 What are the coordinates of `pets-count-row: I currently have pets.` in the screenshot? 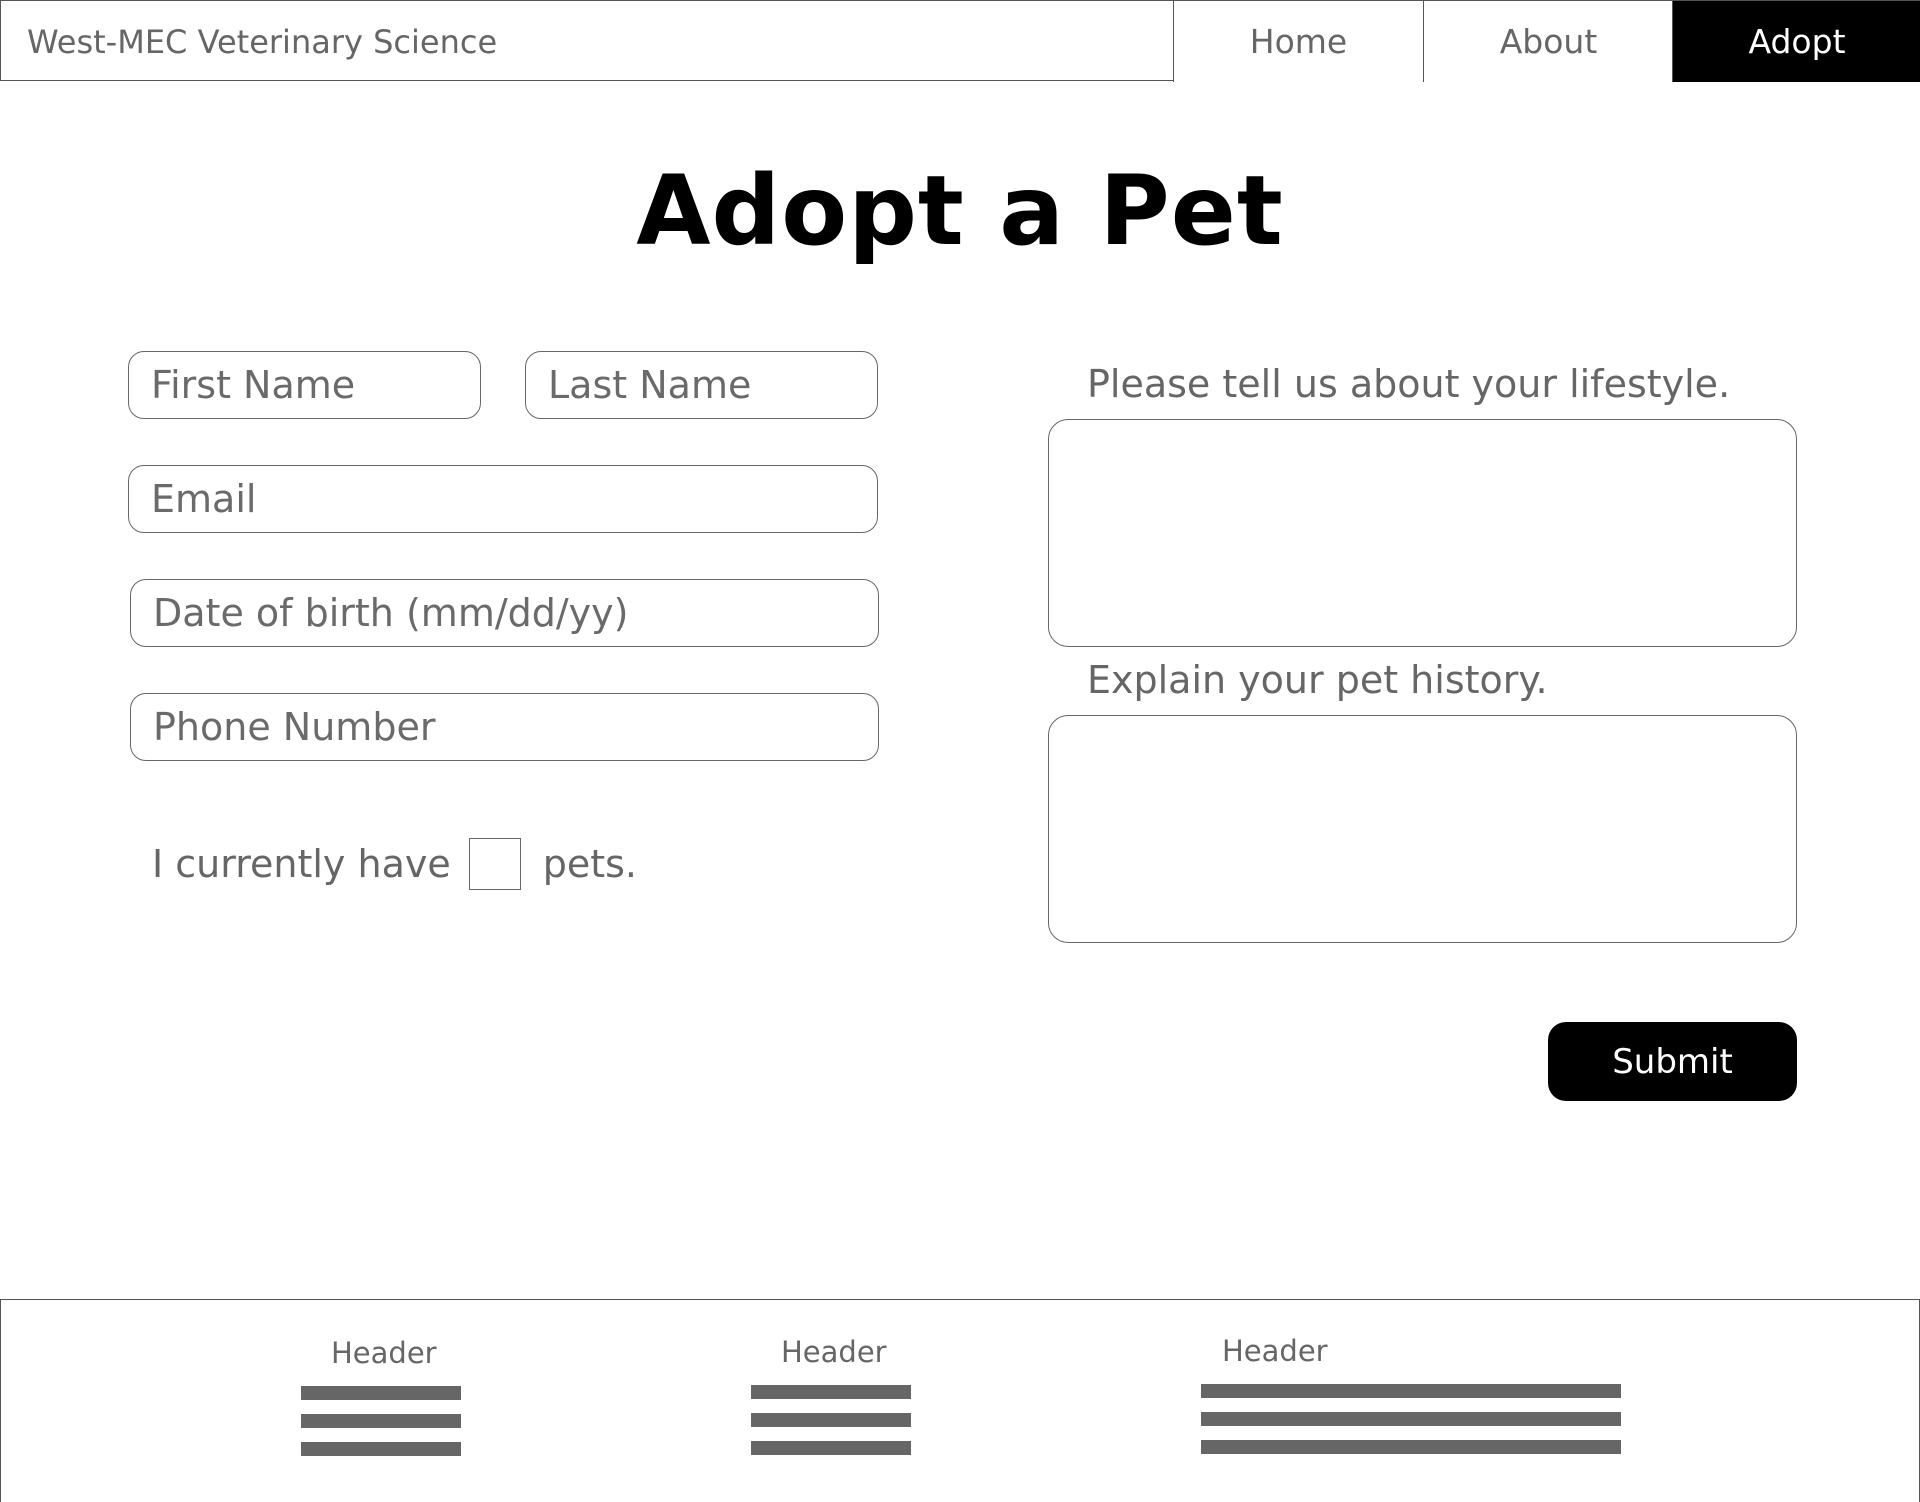 It's located at (394, 864).